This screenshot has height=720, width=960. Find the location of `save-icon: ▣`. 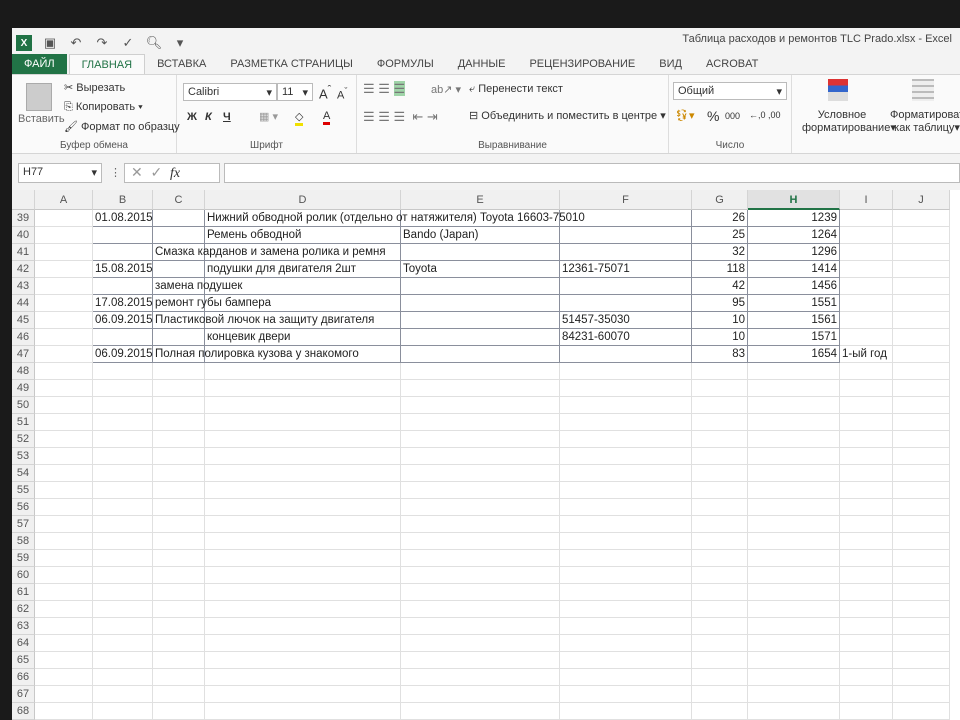

save-icon: ▣ is located at coordinates (50, 43).